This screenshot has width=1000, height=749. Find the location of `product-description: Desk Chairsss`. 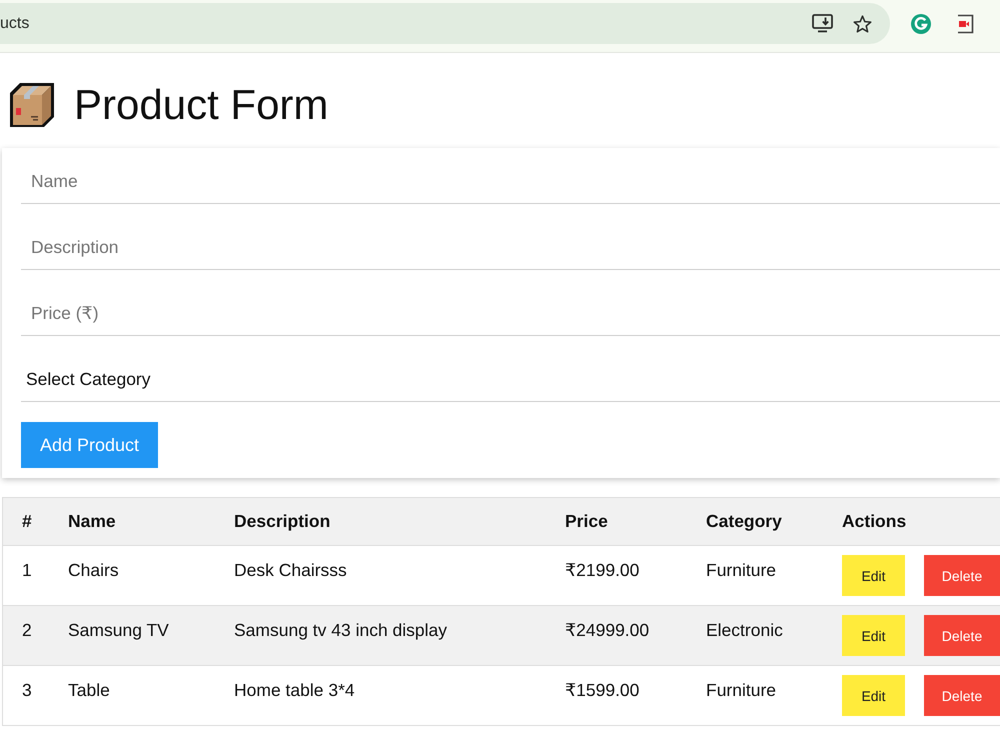

product-description: Desk Chairsss is located at coordinates (290, 570).